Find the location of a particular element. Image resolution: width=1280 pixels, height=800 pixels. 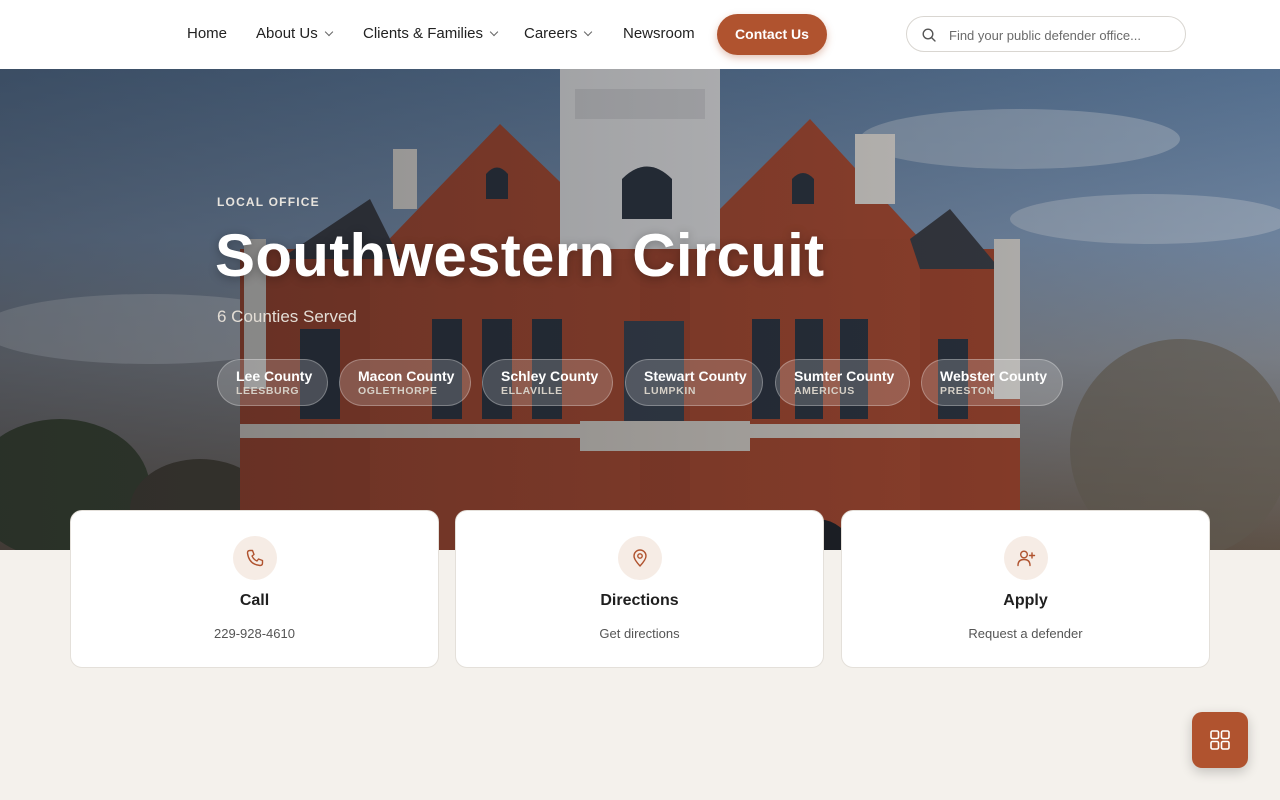

apply-title: Apply is located at coordinates (1025, 600).